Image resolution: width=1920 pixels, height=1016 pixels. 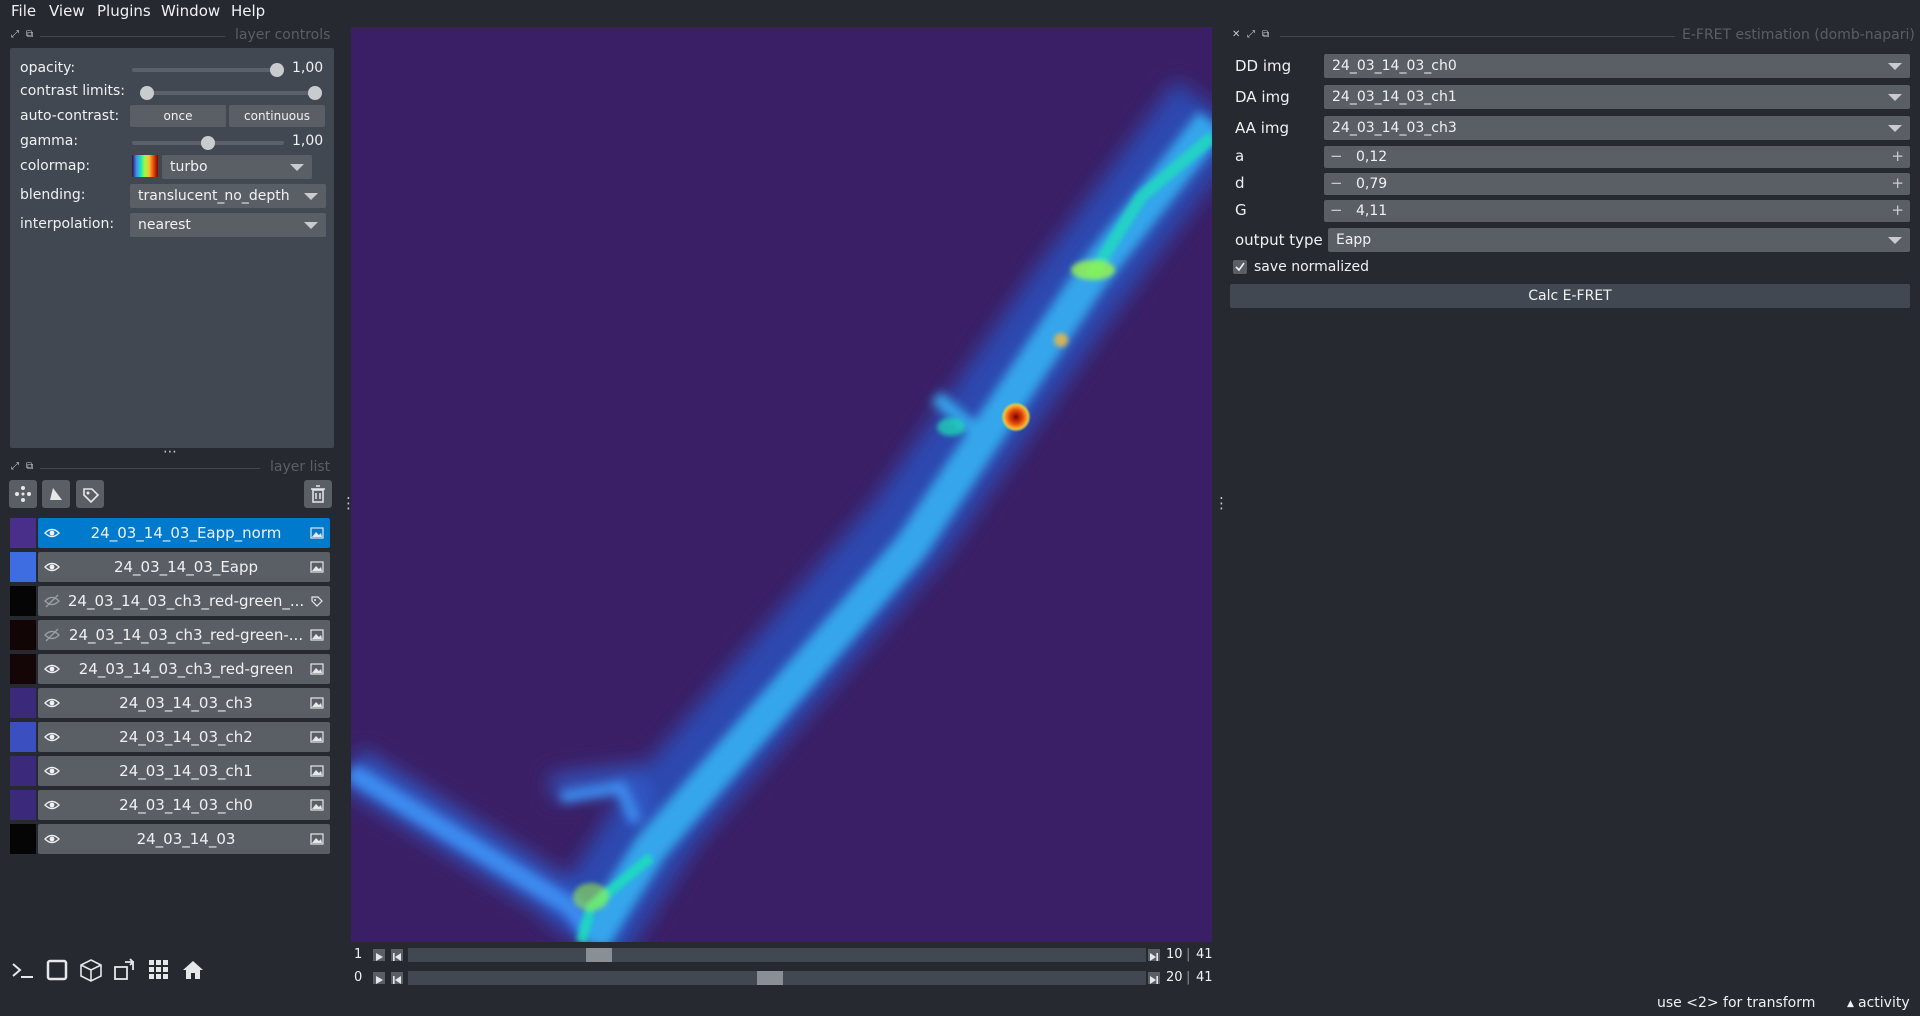 What do you see at coordinates (1617, 211) in the screenshot?
I see `g-spinbox: − 4,11 +` at bounding box center [1617, 211].